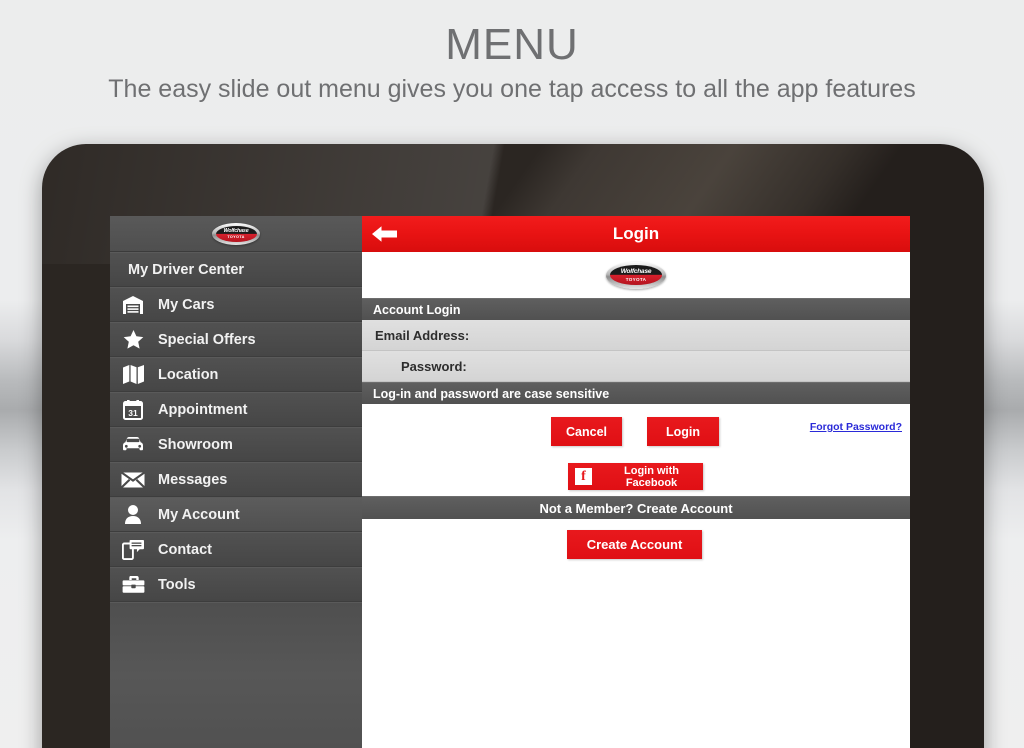 The width and height of the screenshot is (1024, 748). I want to click on dealer-logo-word: Wolfchase, so click(636, 271).